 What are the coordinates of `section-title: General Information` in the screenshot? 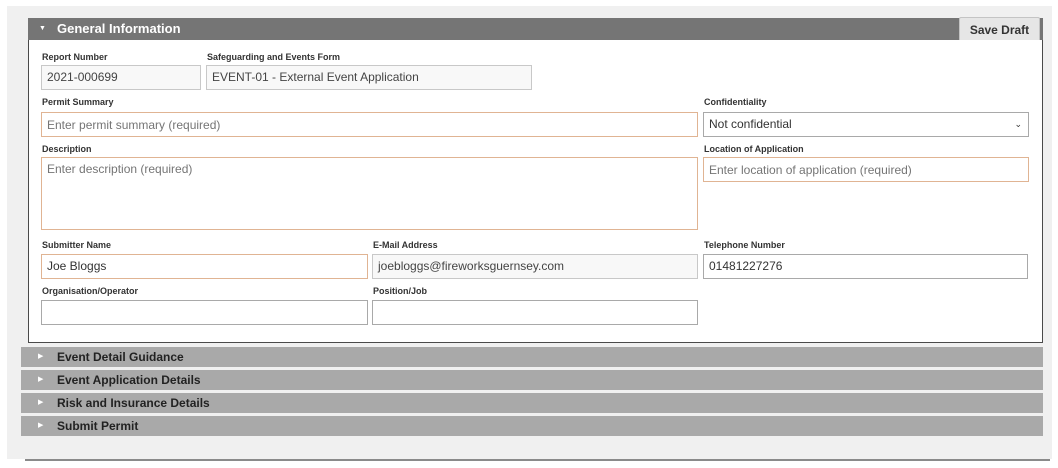 It's located at (119, 28).